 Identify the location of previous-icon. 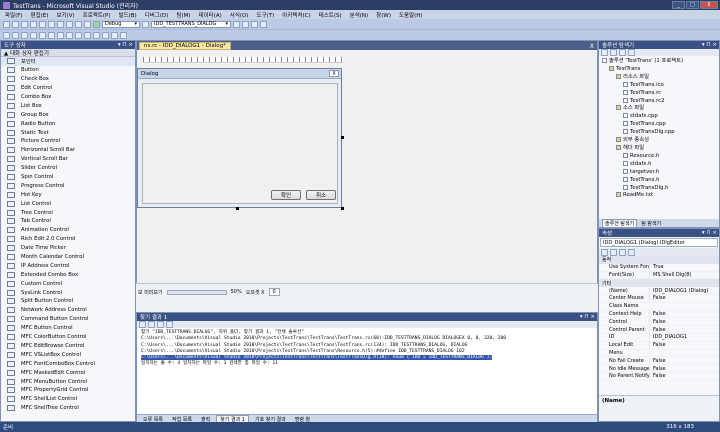
(151, 324).